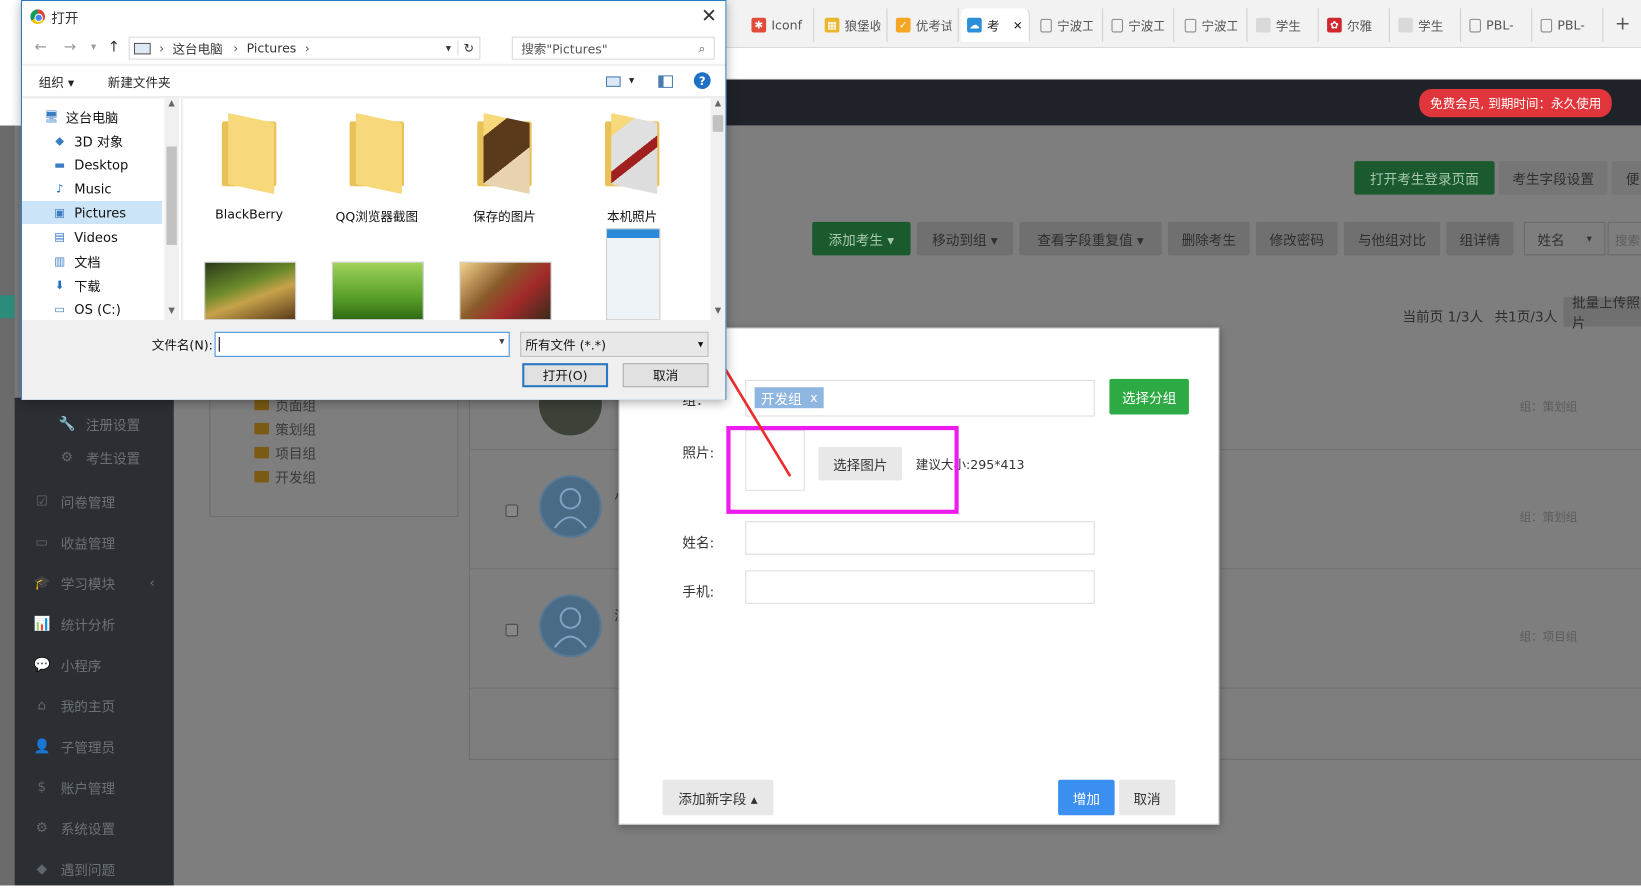 Image resolution: width=1641 pixels, height=889 pixels. What do you see at coordinates (718, 797) in the screenshot?
I see `add-new-field-button: 添加新字段 ▴` at bounding box center [718, 797].